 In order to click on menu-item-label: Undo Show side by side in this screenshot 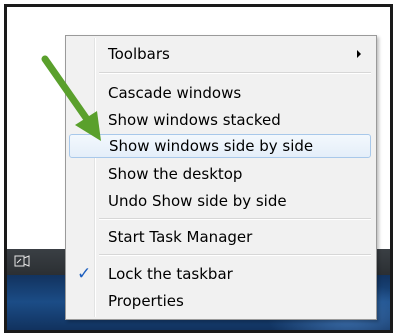, I will do `click(197, 201)`.